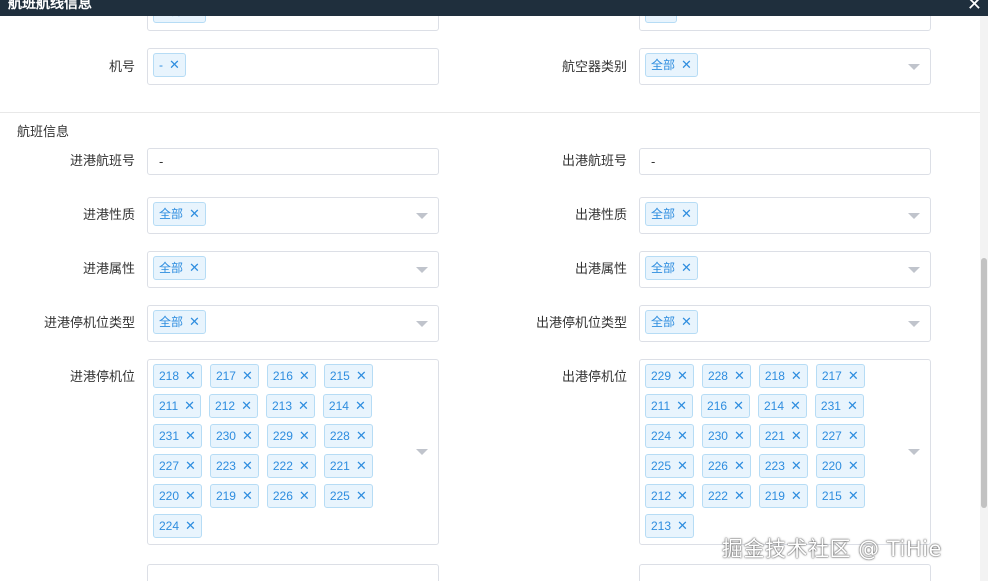 The height and width of the screenshot is (581, 988). Describe the element at coordinates (293, 23) in the screenshot. I see `partial-left-select: 全部 ✕` at that location.